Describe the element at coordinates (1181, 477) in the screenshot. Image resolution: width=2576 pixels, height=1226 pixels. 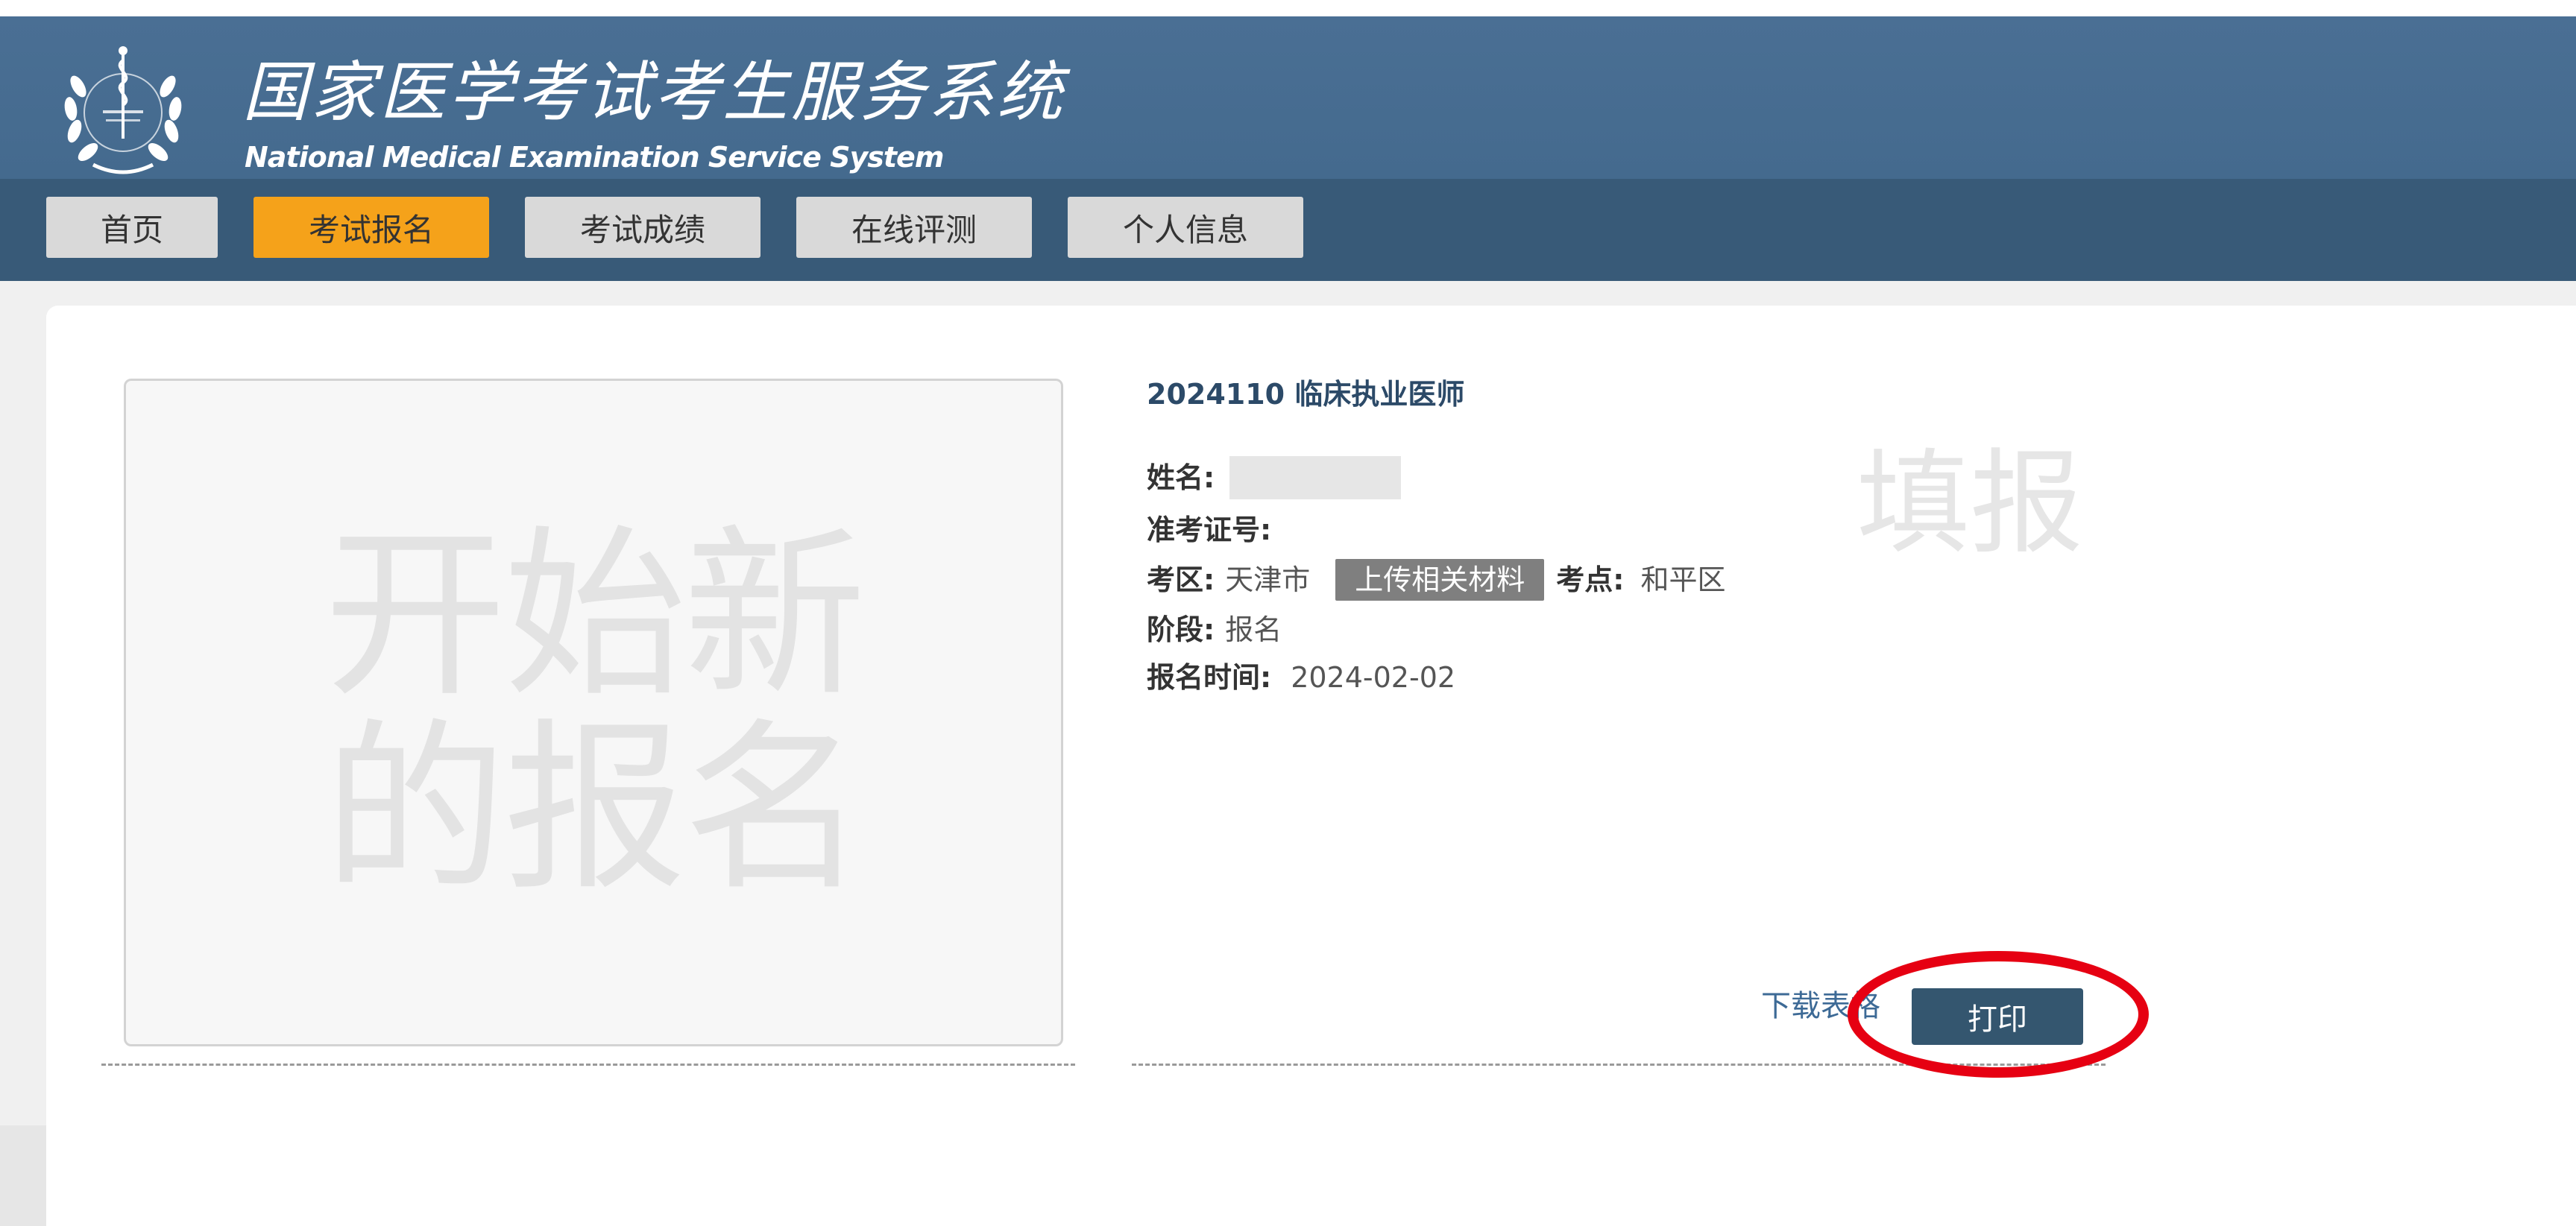
I see `name-label: 姓名:` at that location.